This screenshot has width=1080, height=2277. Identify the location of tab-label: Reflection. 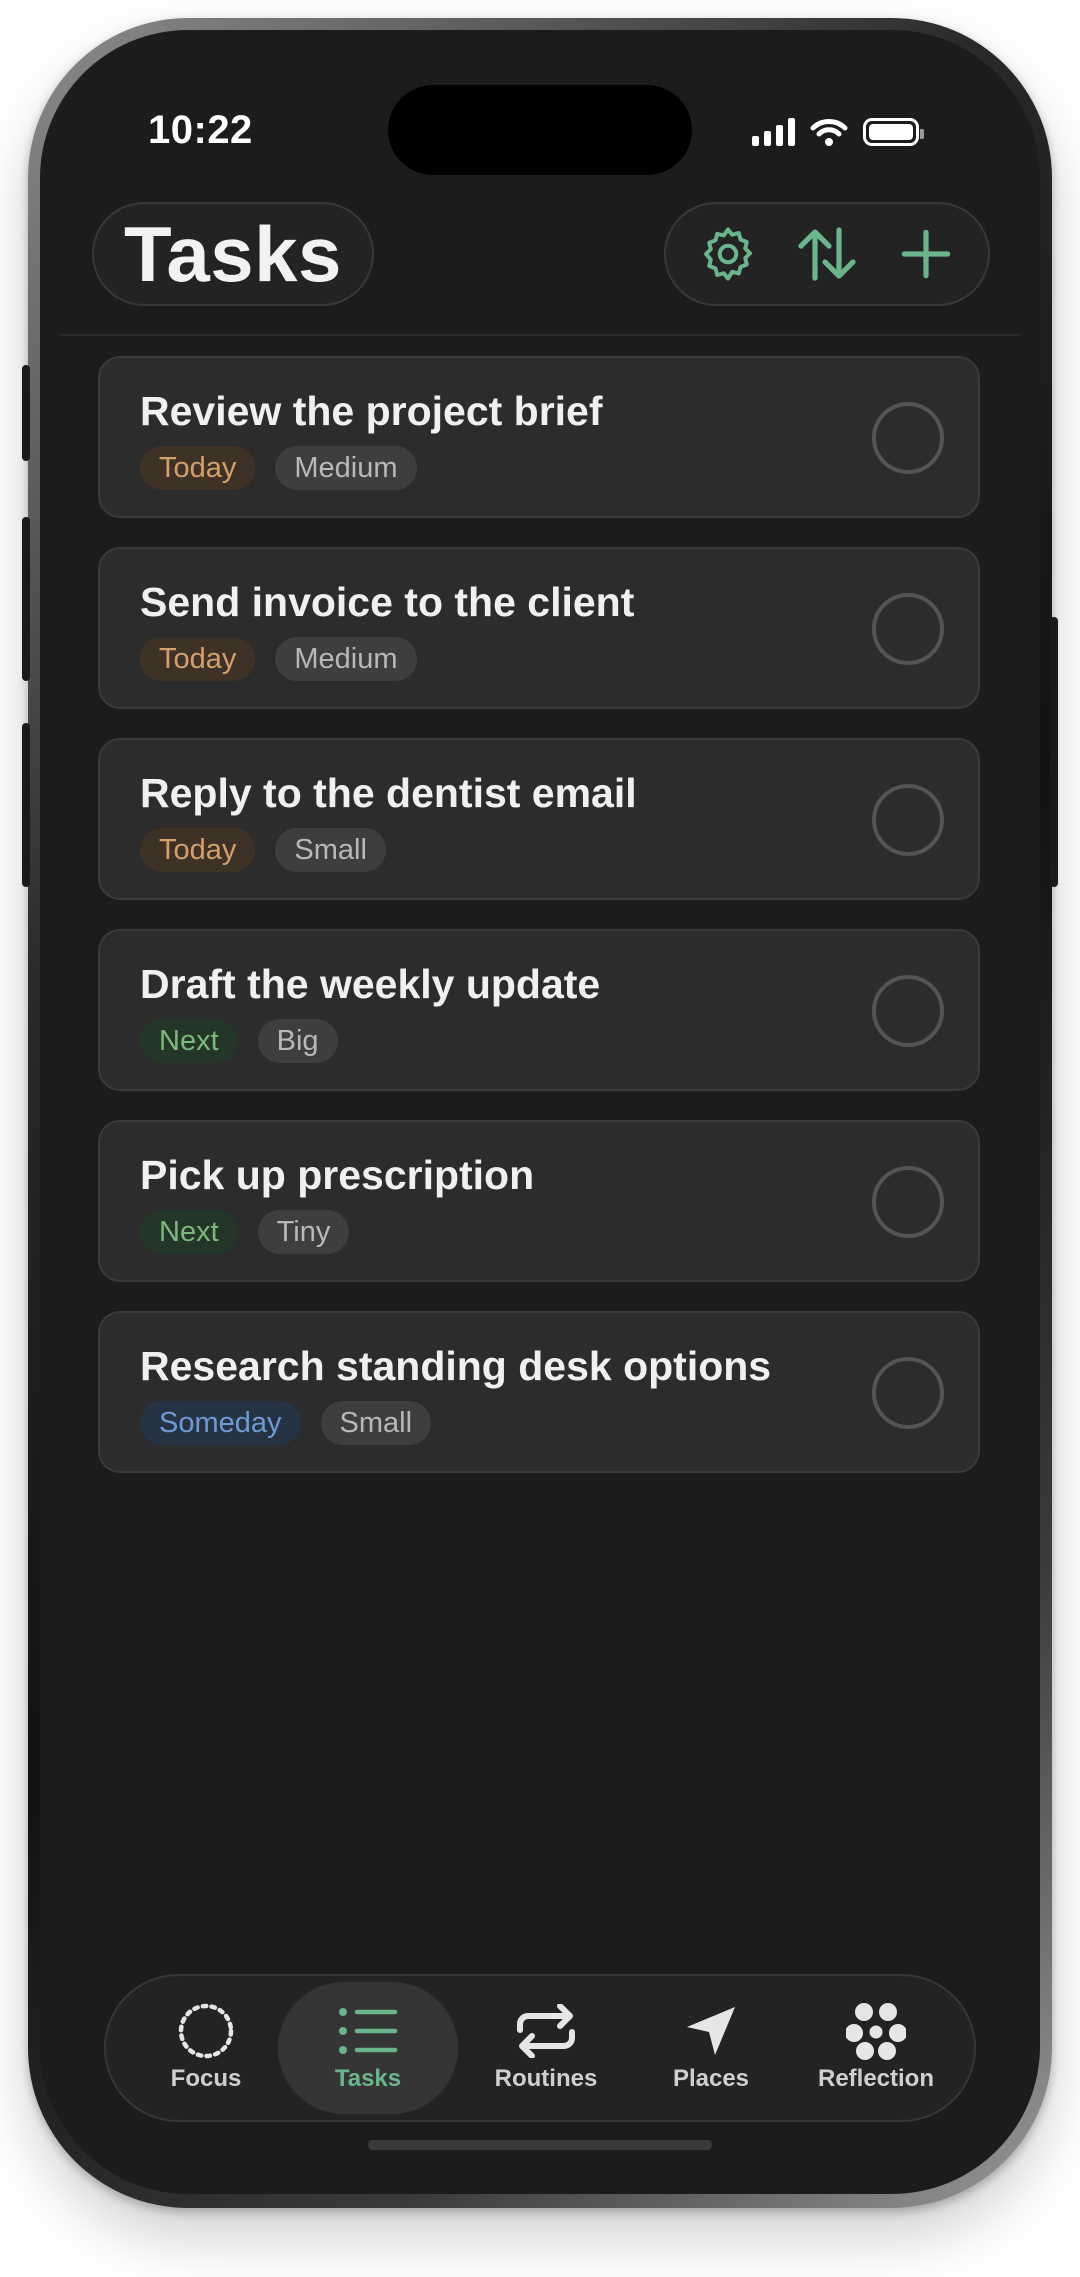
(875, 2078).